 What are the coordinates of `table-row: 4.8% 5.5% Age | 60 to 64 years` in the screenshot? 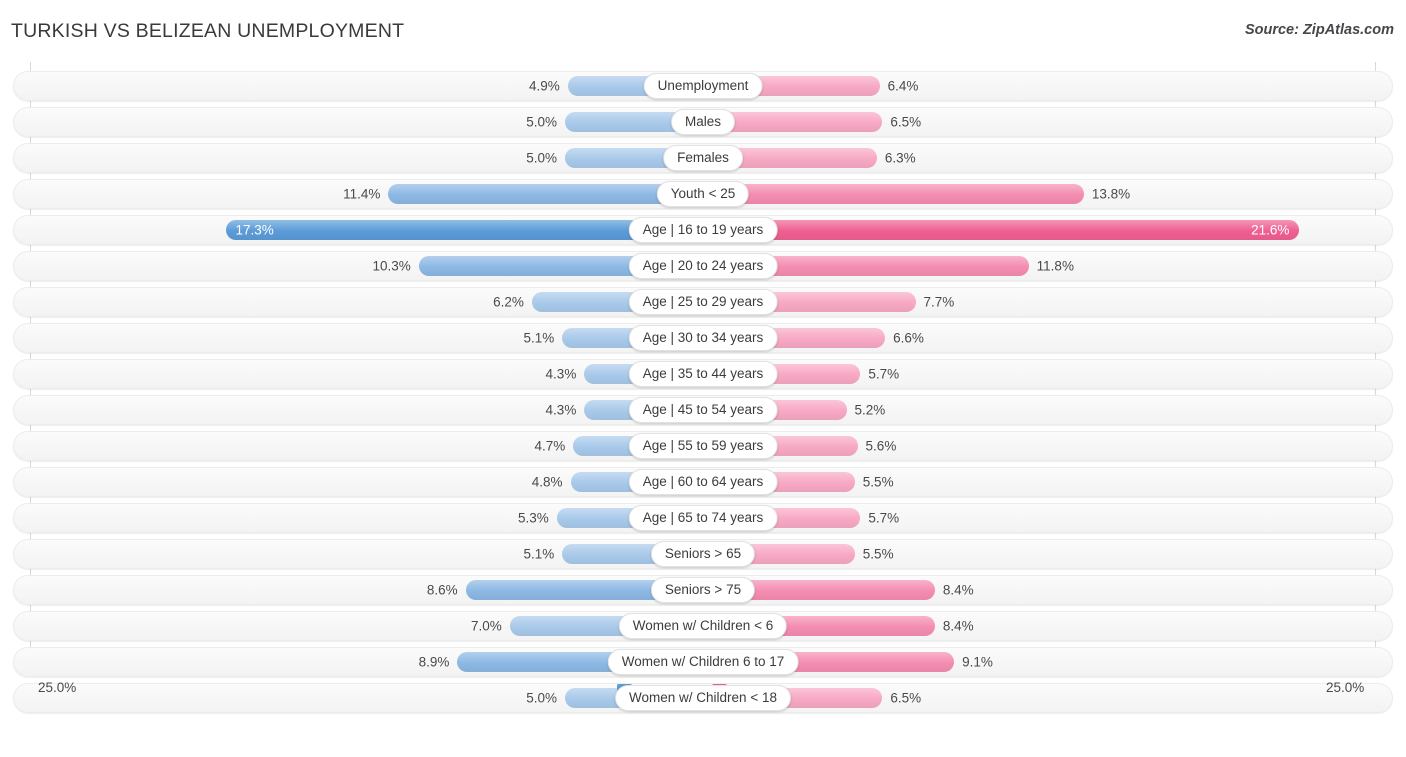 It's located at (703, 482).